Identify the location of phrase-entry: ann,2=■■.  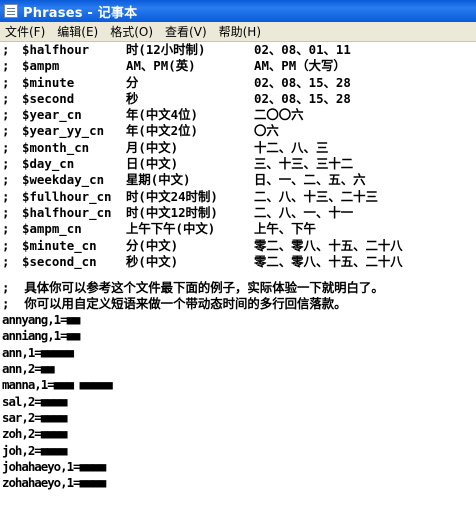
(28, 369).